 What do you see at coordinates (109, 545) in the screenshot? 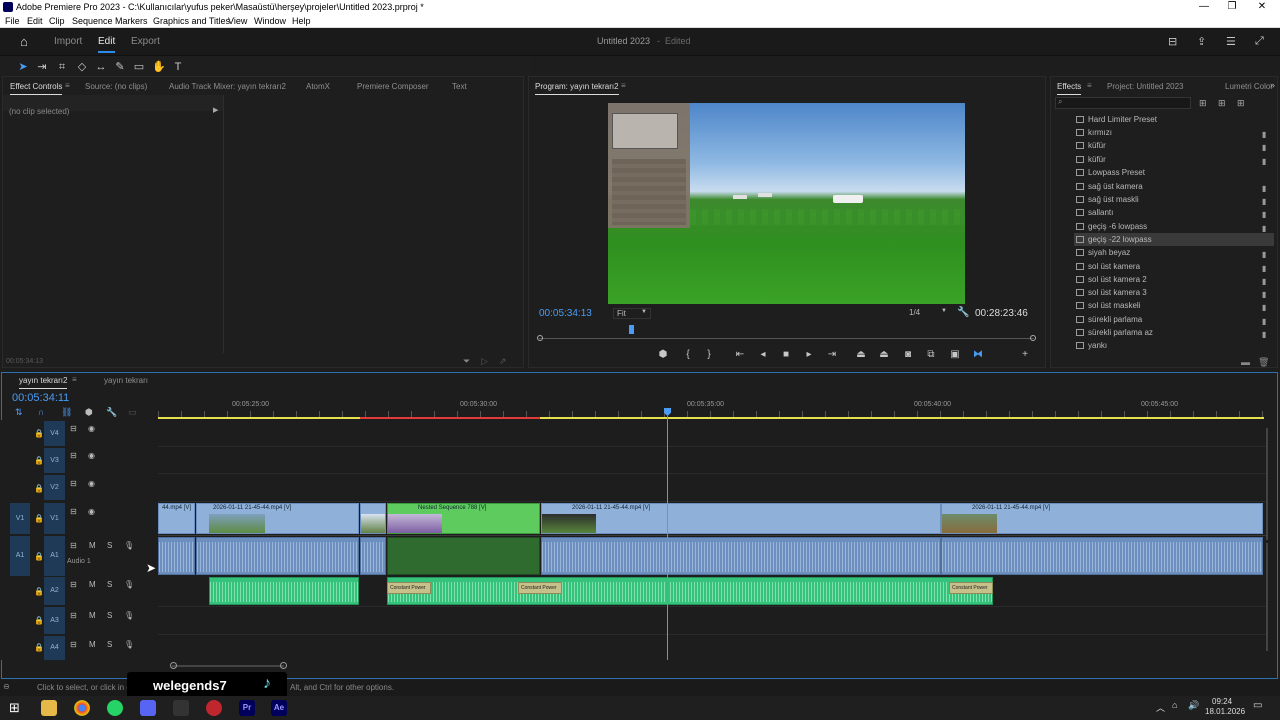
I see `solo-icon: S` at bounding box center [109, 545].